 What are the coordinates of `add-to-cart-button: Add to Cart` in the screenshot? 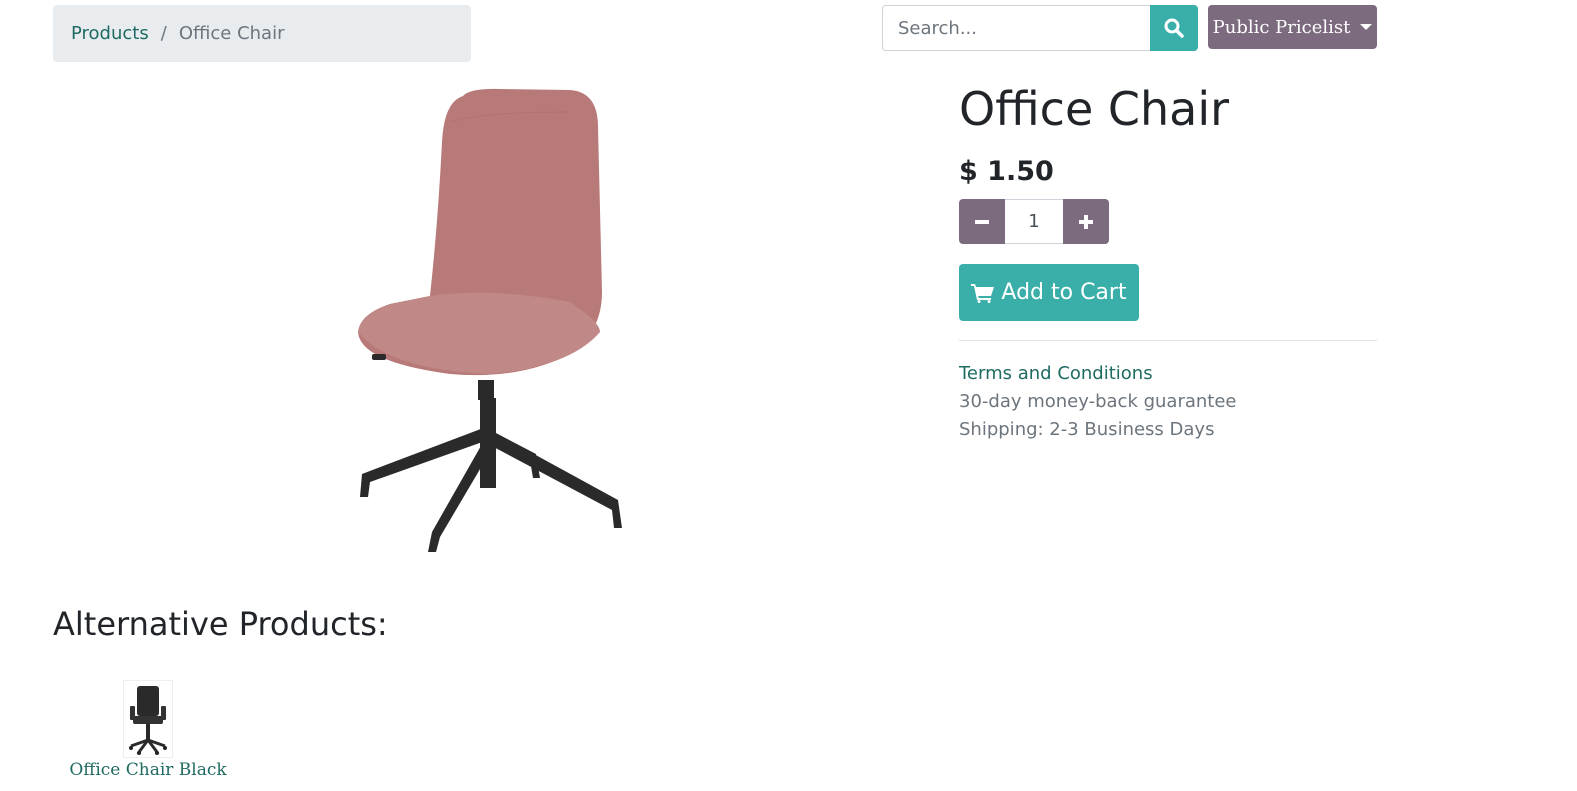 It's located at (1049, 292).